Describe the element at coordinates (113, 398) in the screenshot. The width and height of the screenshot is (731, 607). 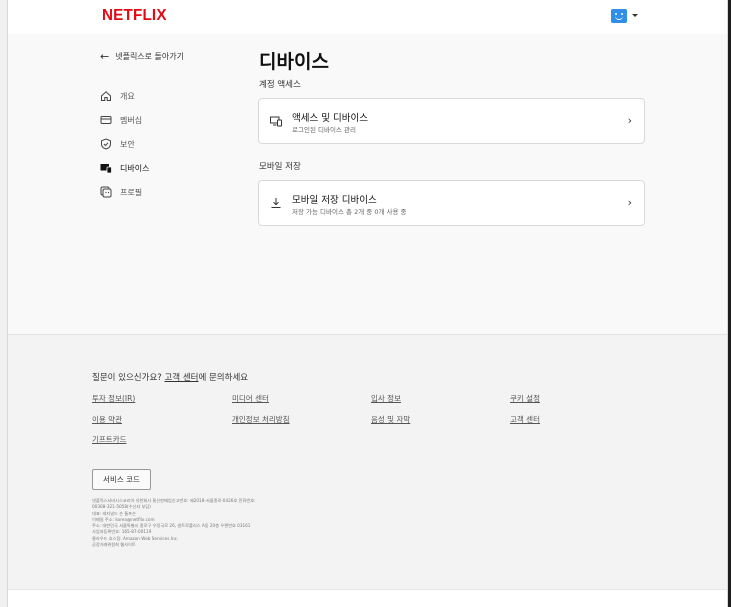
I see `footer-link: 투자 정보(IR)` at that location.